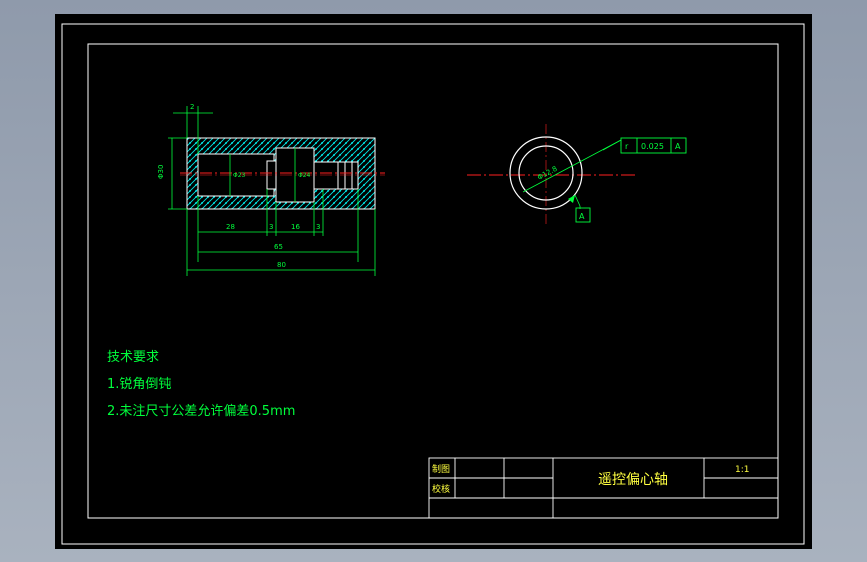 This screenshot has height=562, width=867. Describe the element at coordinates (192, 107) in the screenshot. I see `dim-top-small: 2` at that location.